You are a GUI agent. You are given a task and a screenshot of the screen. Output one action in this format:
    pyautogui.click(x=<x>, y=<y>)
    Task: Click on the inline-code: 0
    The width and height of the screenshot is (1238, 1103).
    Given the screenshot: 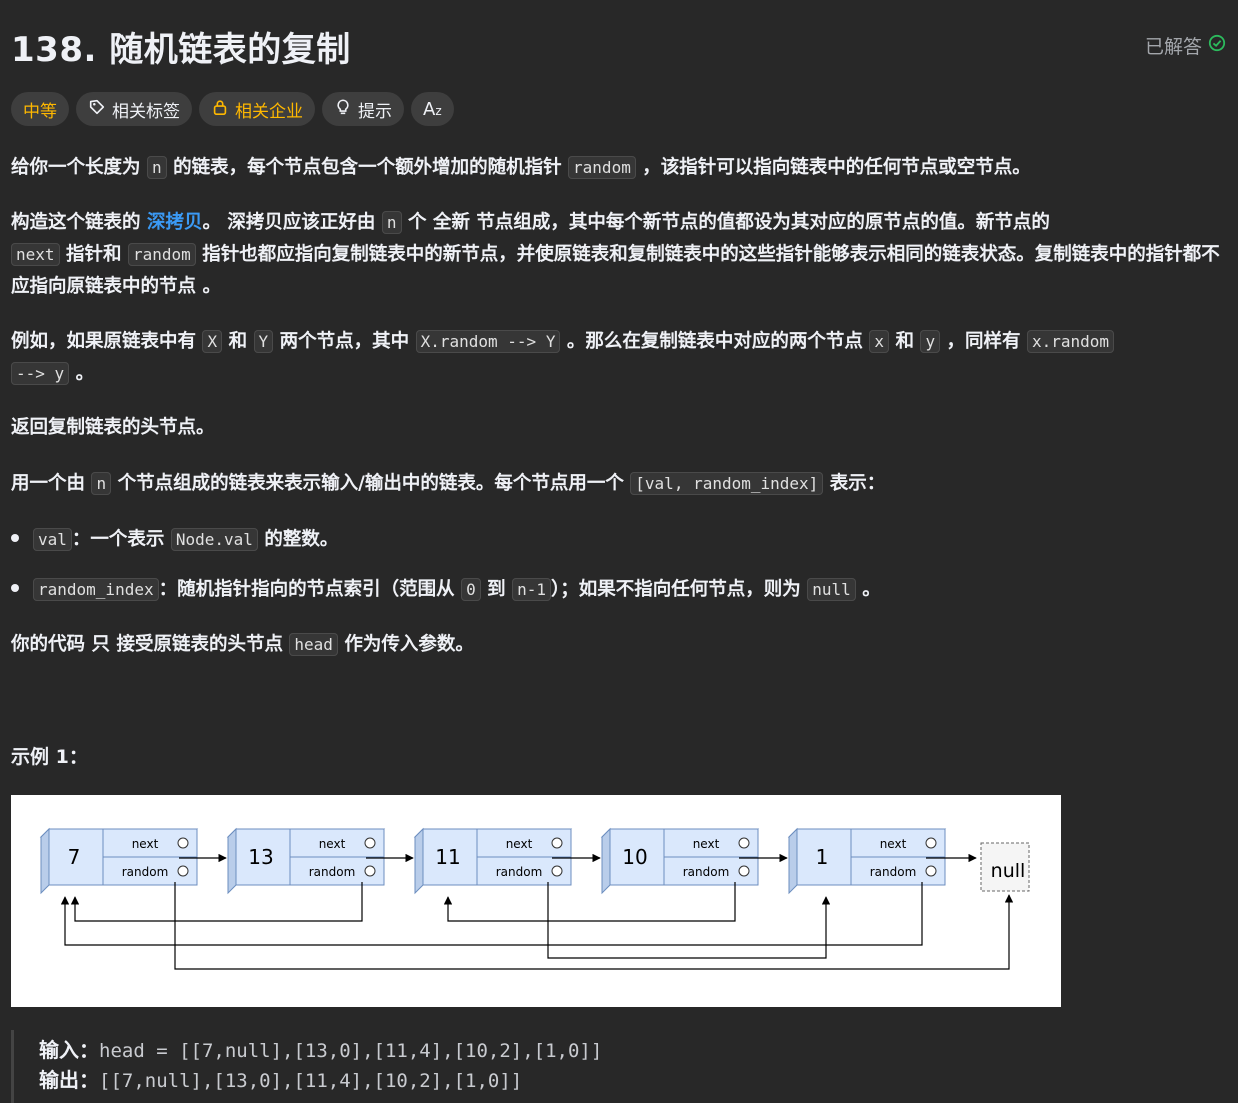 What is the action you would take?
    pyautogui.click(x=471, y=589)
    